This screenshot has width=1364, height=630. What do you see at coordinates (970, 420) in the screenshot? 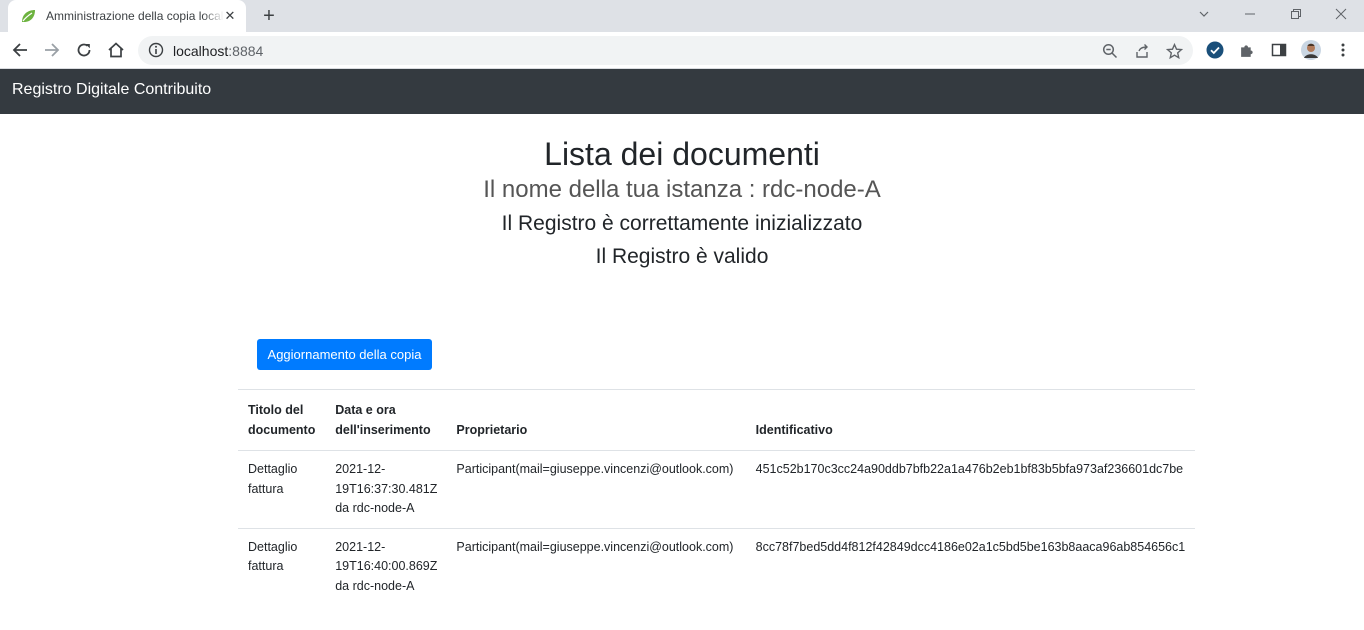
I see `column-header-id: Identificativo` at bounding box center [970, 420].